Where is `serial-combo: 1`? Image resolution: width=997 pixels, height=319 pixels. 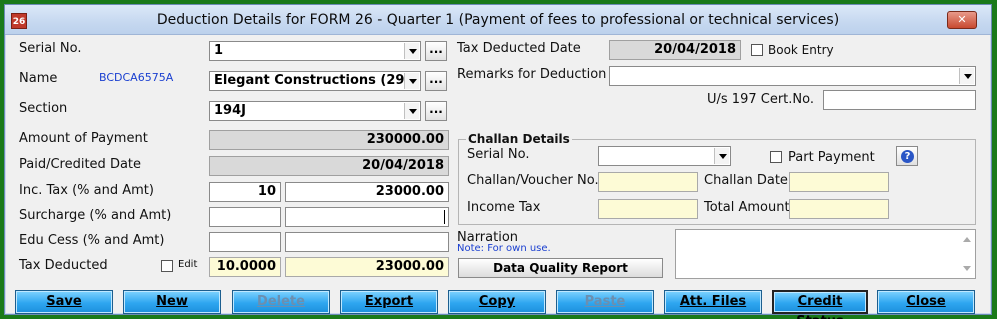 serial-combo: 1 is located at coordinates (315, 51).